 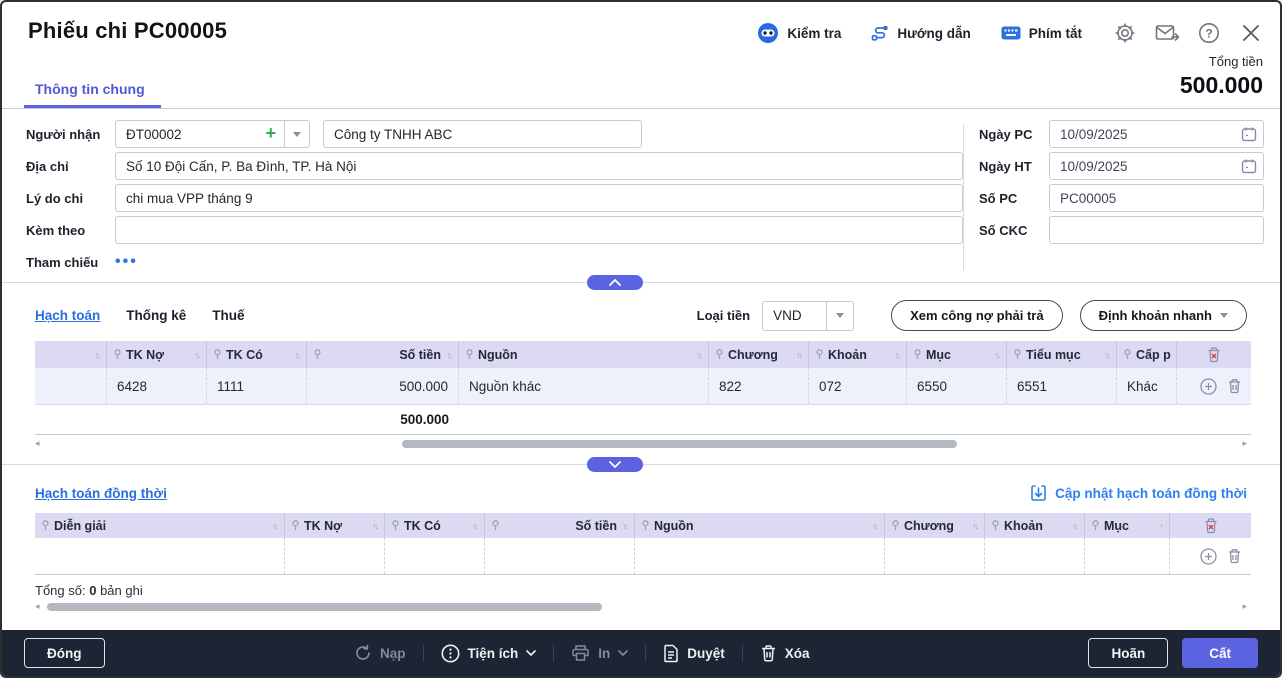 I want to click on postpone-button: Hoãn, so click(x=1128, y=653).